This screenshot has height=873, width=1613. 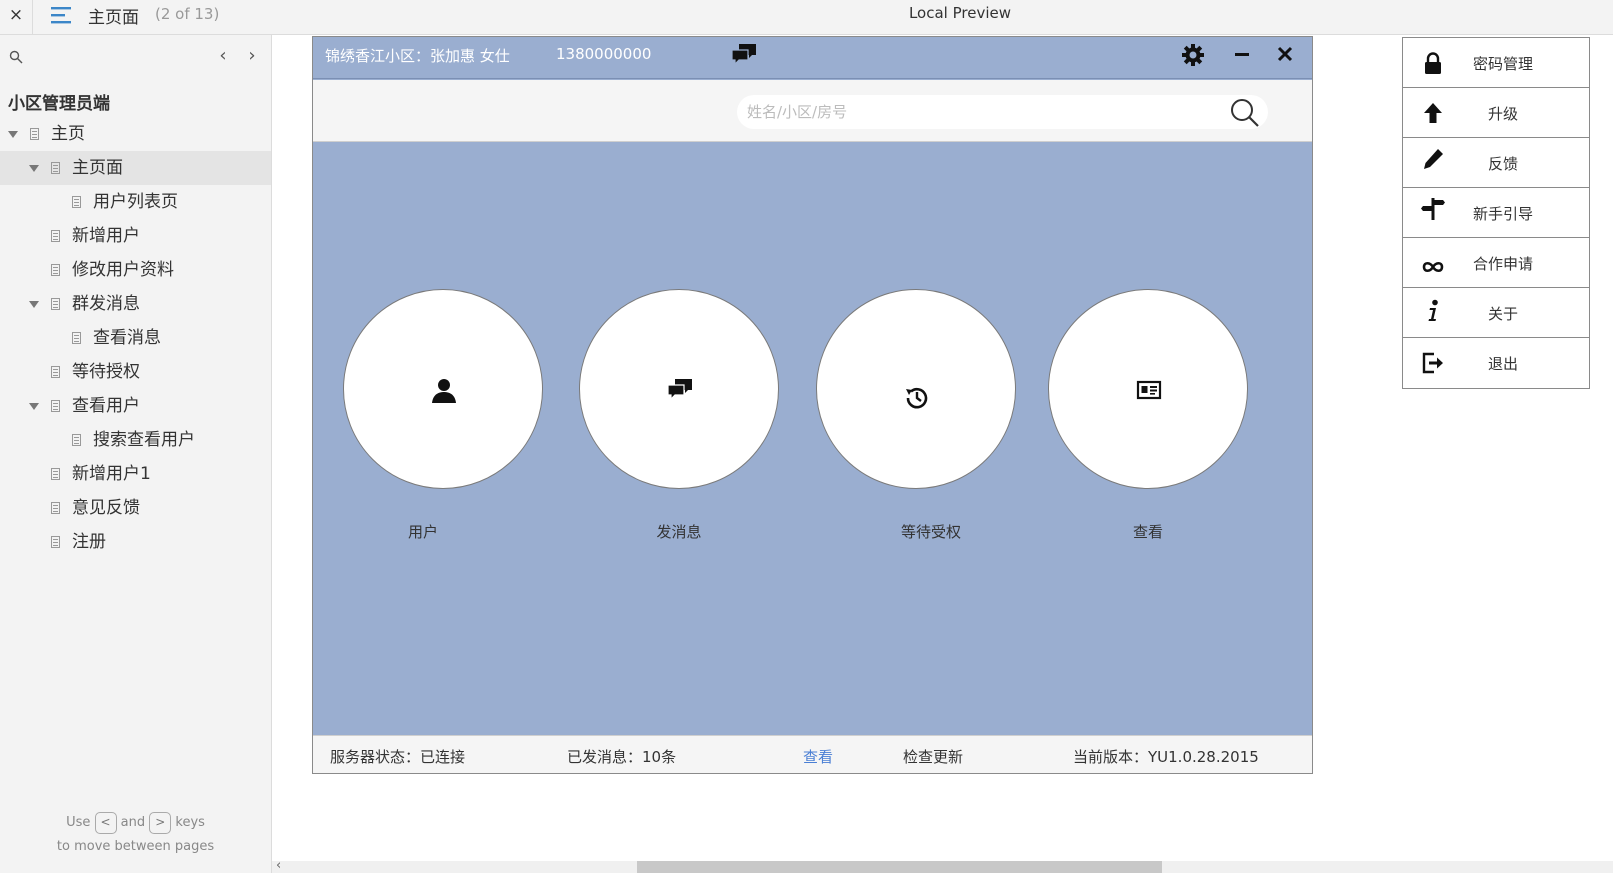 I want to click on horizontal-scrollbar: ‹, so click(x=942, y=865).